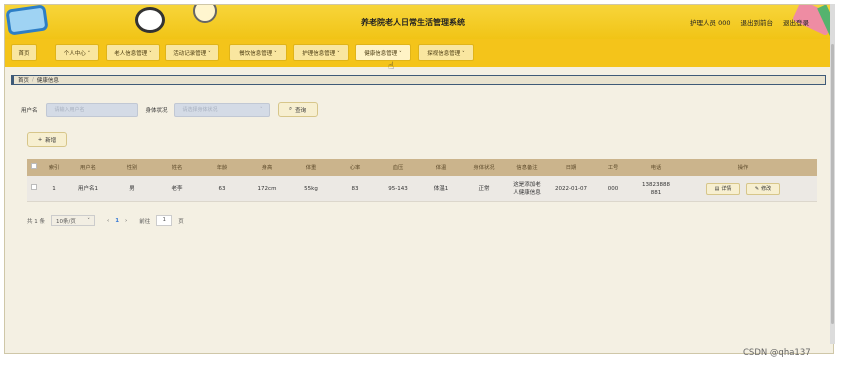 Image resolution: width=842 pixels, height=368 pixels. I want to click on back-to-front-link: 退出到前台, so click(757, 22).